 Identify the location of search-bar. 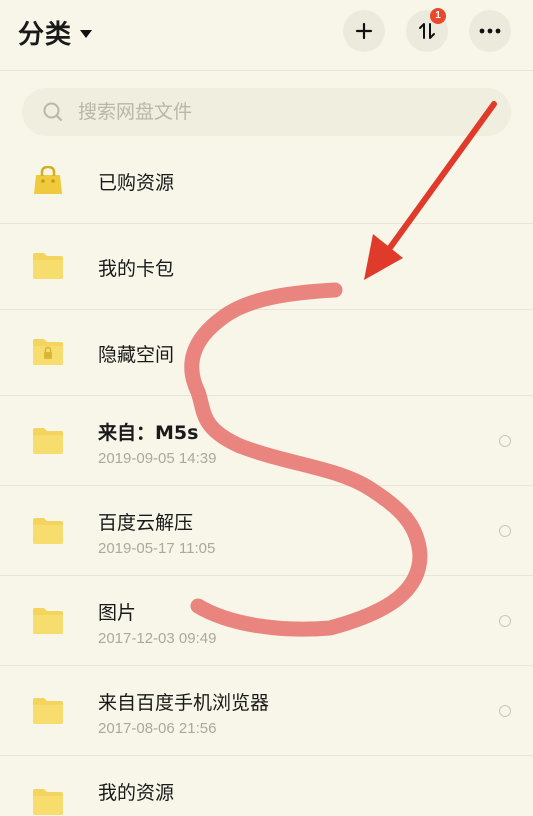
(266, 112).